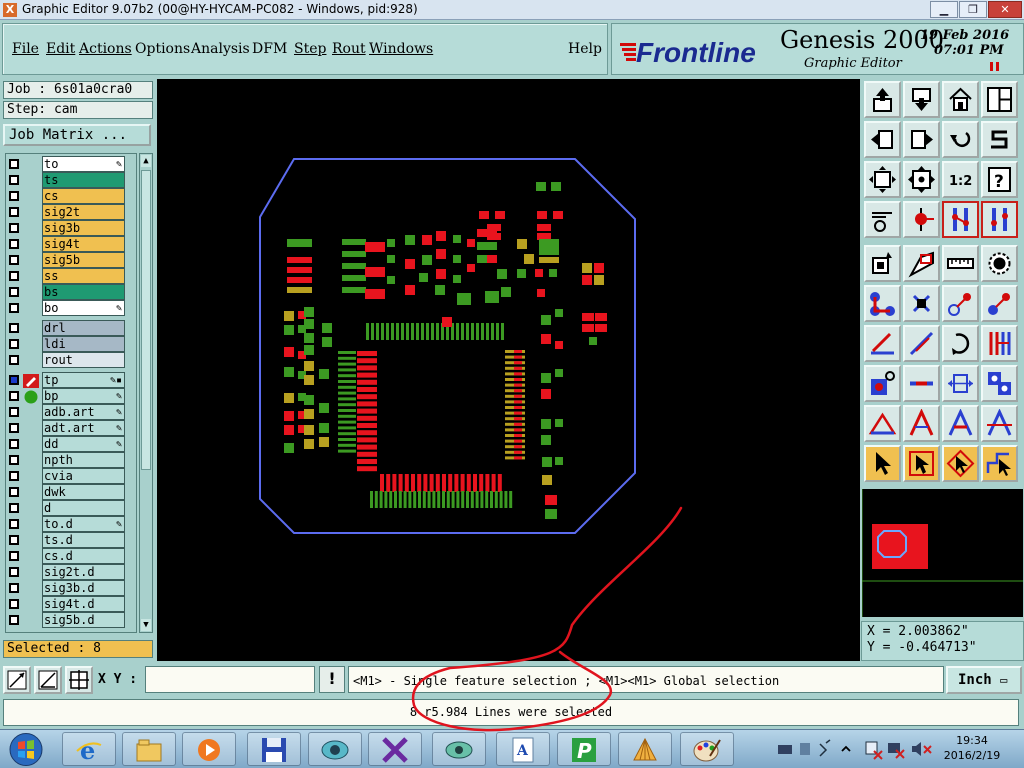  What do you see at coordinates (882, 343) in the screenshot?
I see `angle-line-icon` at bounding box center [882, 343].